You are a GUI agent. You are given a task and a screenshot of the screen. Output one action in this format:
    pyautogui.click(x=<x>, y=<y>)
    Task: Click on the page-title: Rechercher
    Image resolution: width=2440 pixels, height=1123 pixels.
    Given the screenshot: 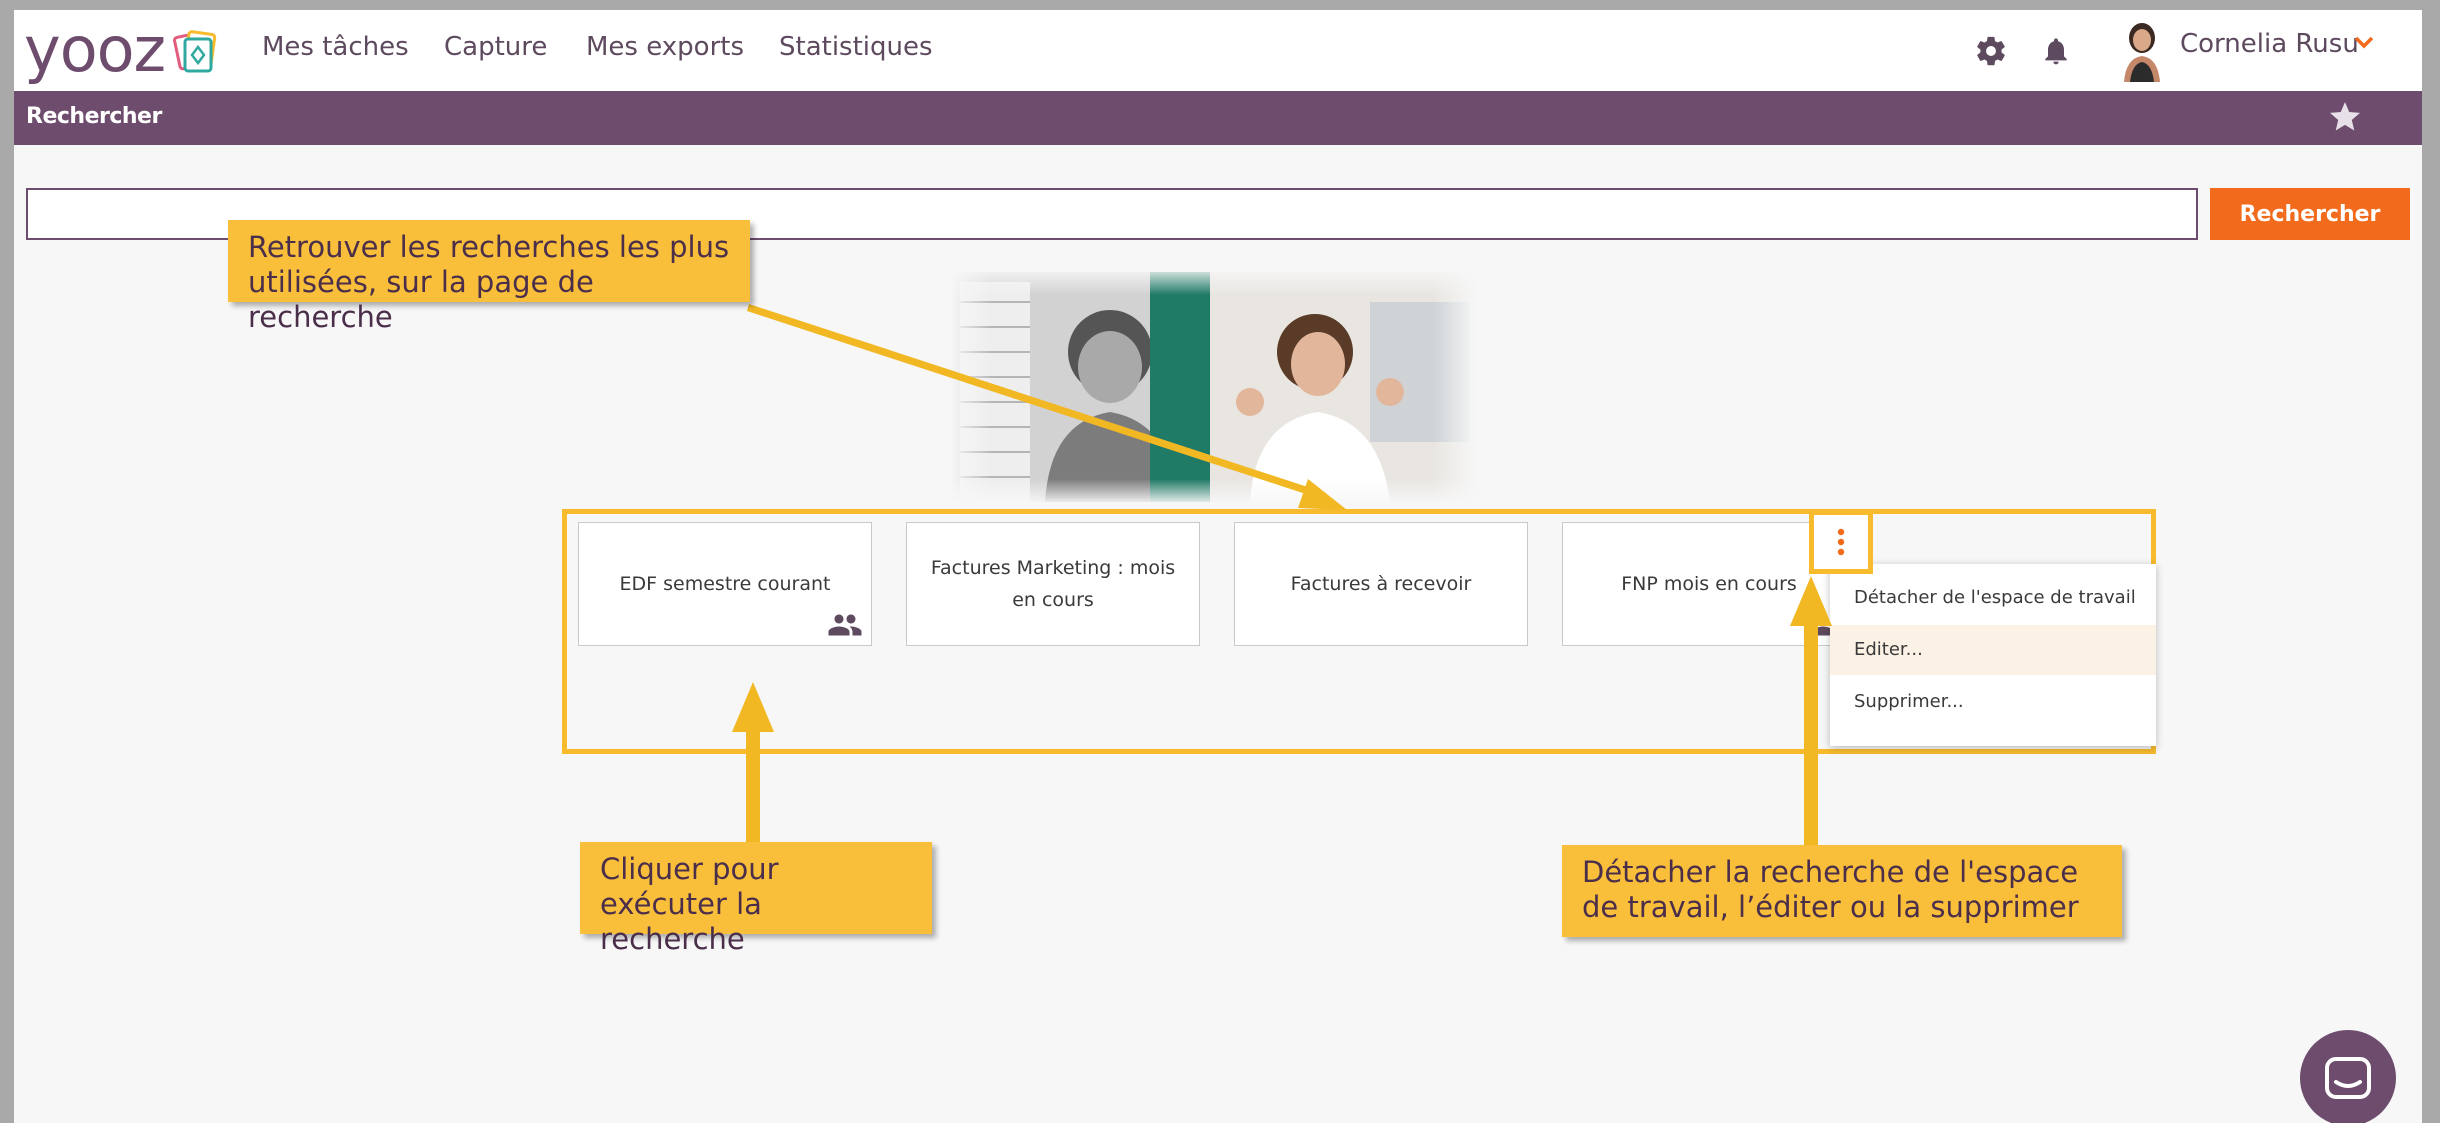 What is the action you would take?
    pyautogui.click(x=94, y=116)
    